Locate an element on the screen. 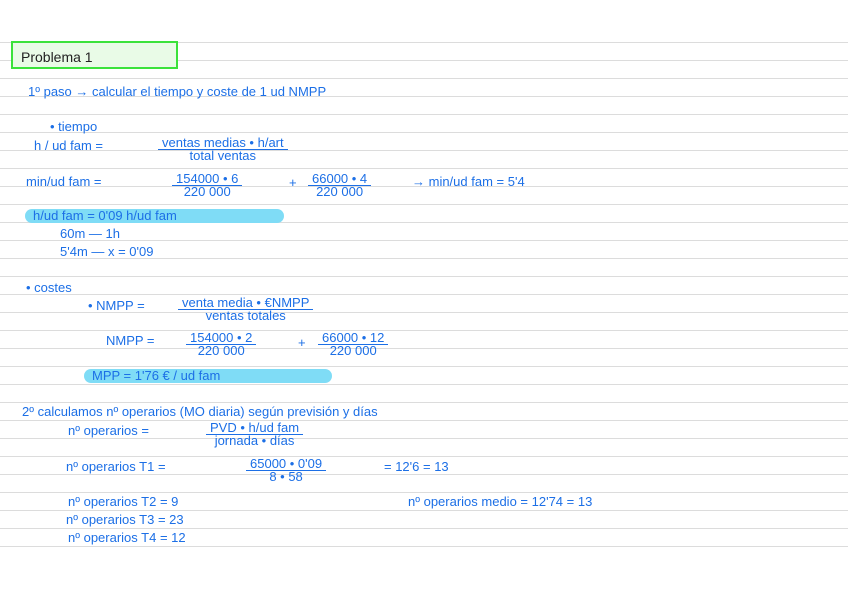 This screenshot has height=599, width=848. t2-line: nº operarios T2 = 9 is located at coordinates (123, 501).